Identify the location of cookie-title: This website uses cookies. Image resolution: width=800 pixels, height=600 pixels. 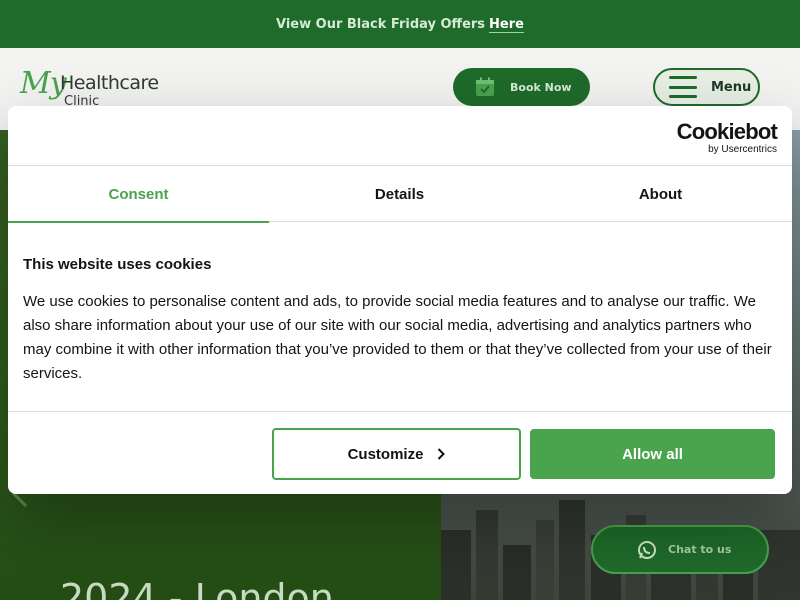
(117, 264).